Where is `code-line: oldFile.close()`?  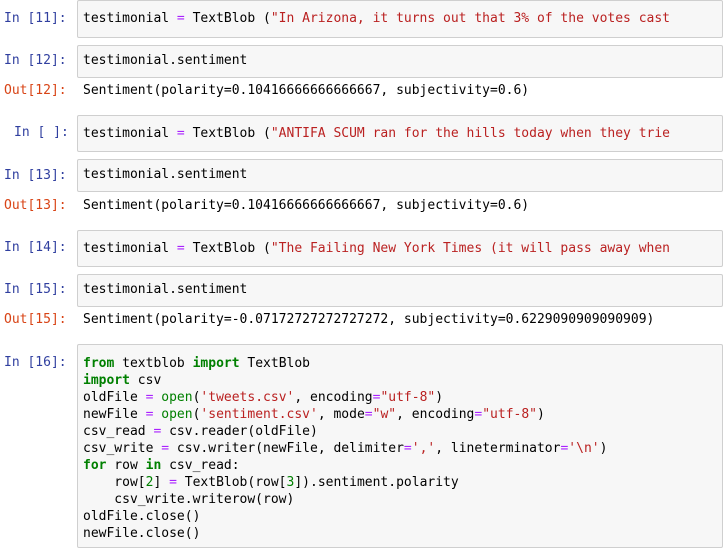 code-line: oldFile.close() is located at coordinates (142, 516).